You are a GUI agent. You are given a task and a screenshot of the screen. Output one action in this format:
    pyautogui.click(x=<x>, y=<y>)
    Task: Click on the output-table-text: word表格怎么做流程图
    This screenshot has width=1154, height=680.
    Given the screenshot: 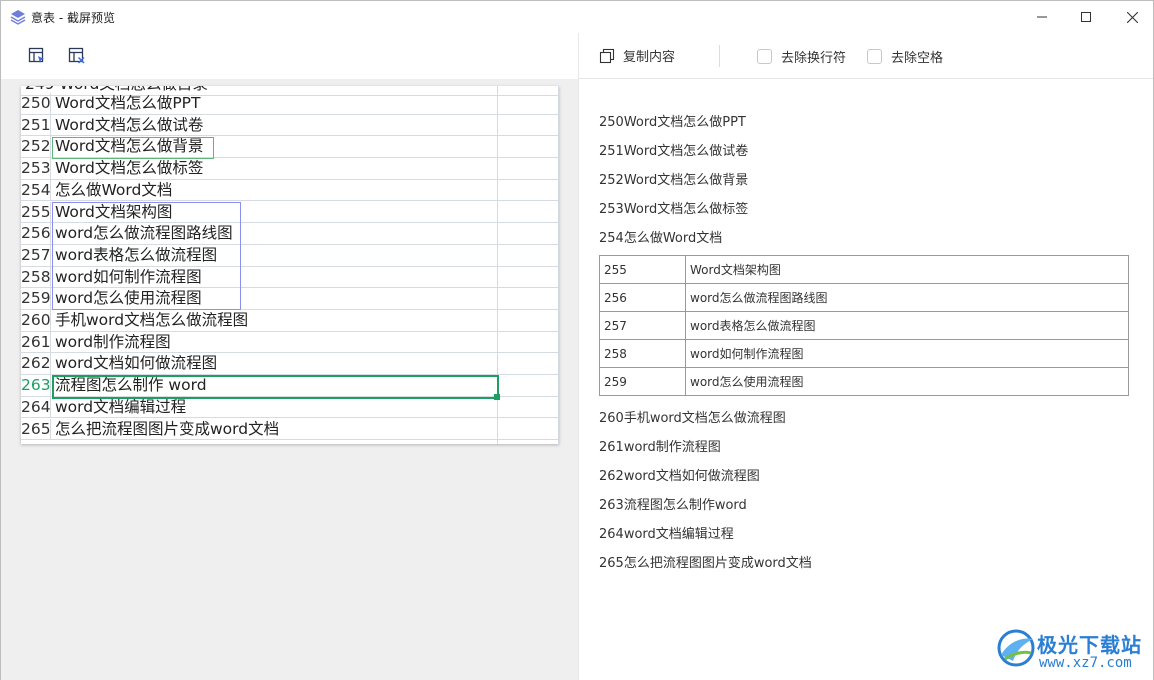 What is the action you would take?
    pyautogui.click(x=907, y=325)
    